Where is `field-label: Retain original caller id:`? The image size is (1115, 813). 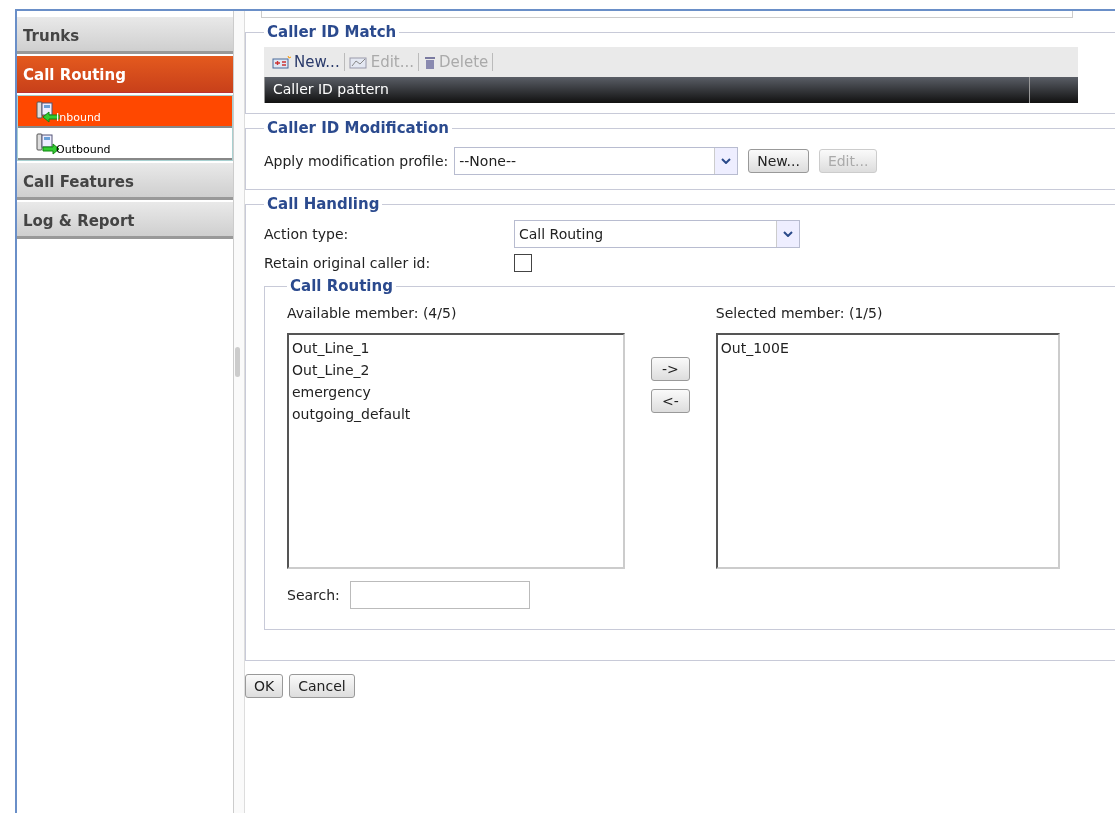 field-label: Retain original caller id: is located at coordinates (348, 262).